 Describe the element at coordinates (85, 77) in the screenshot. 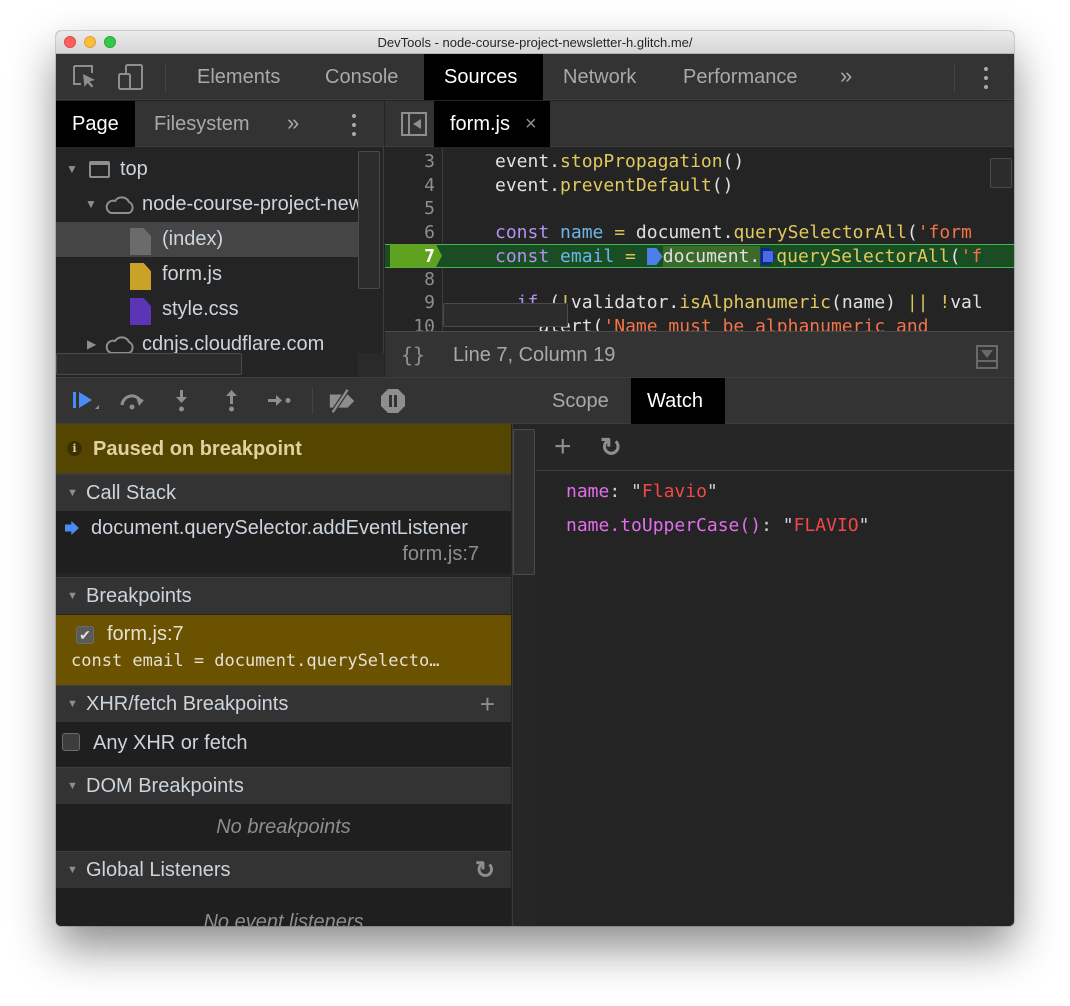

I see `inspect-element-icon` at that location.